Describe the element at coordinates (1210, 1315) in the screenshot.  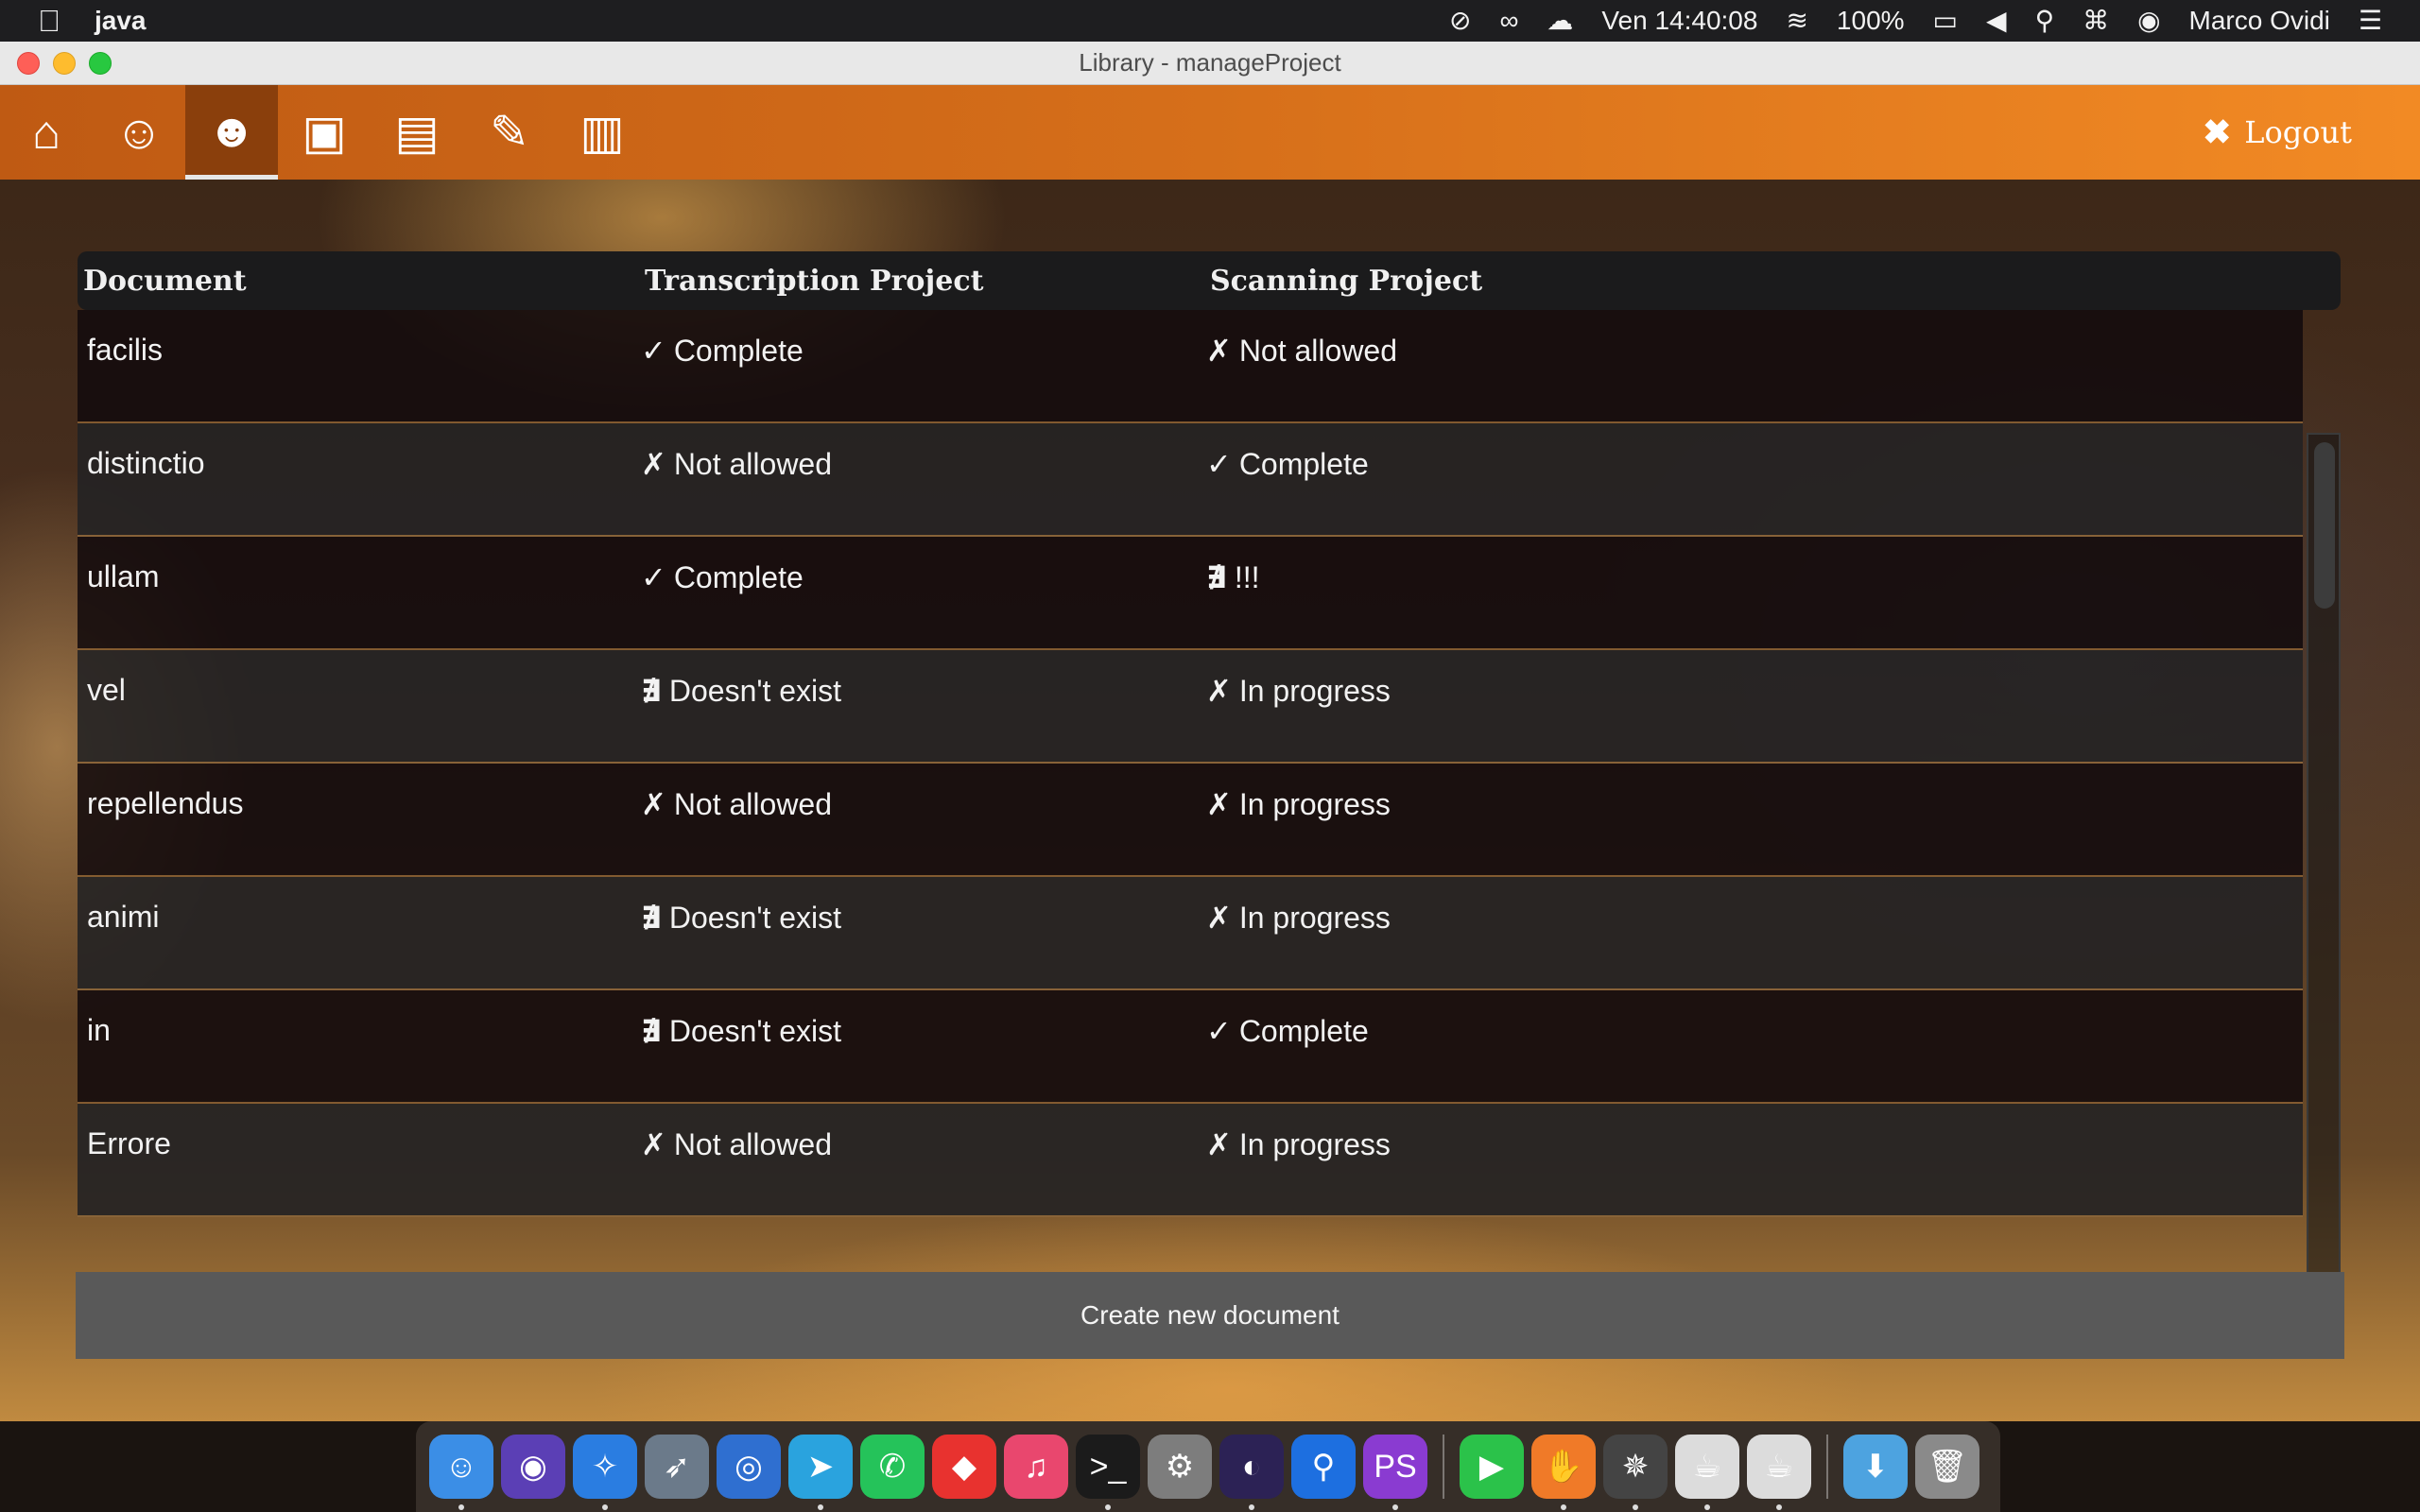
I see `create-document-button: Create new document` at that location.